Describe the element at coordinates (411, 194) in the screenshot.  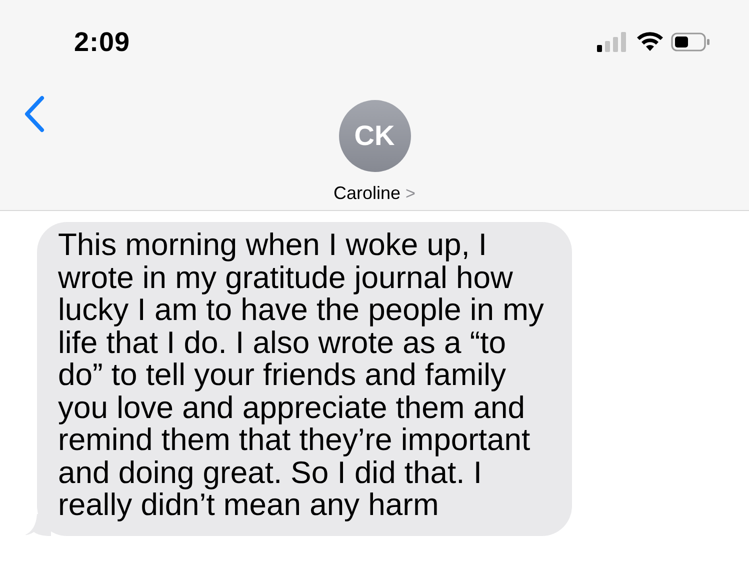
I see `chevron-icon: >` at that location.